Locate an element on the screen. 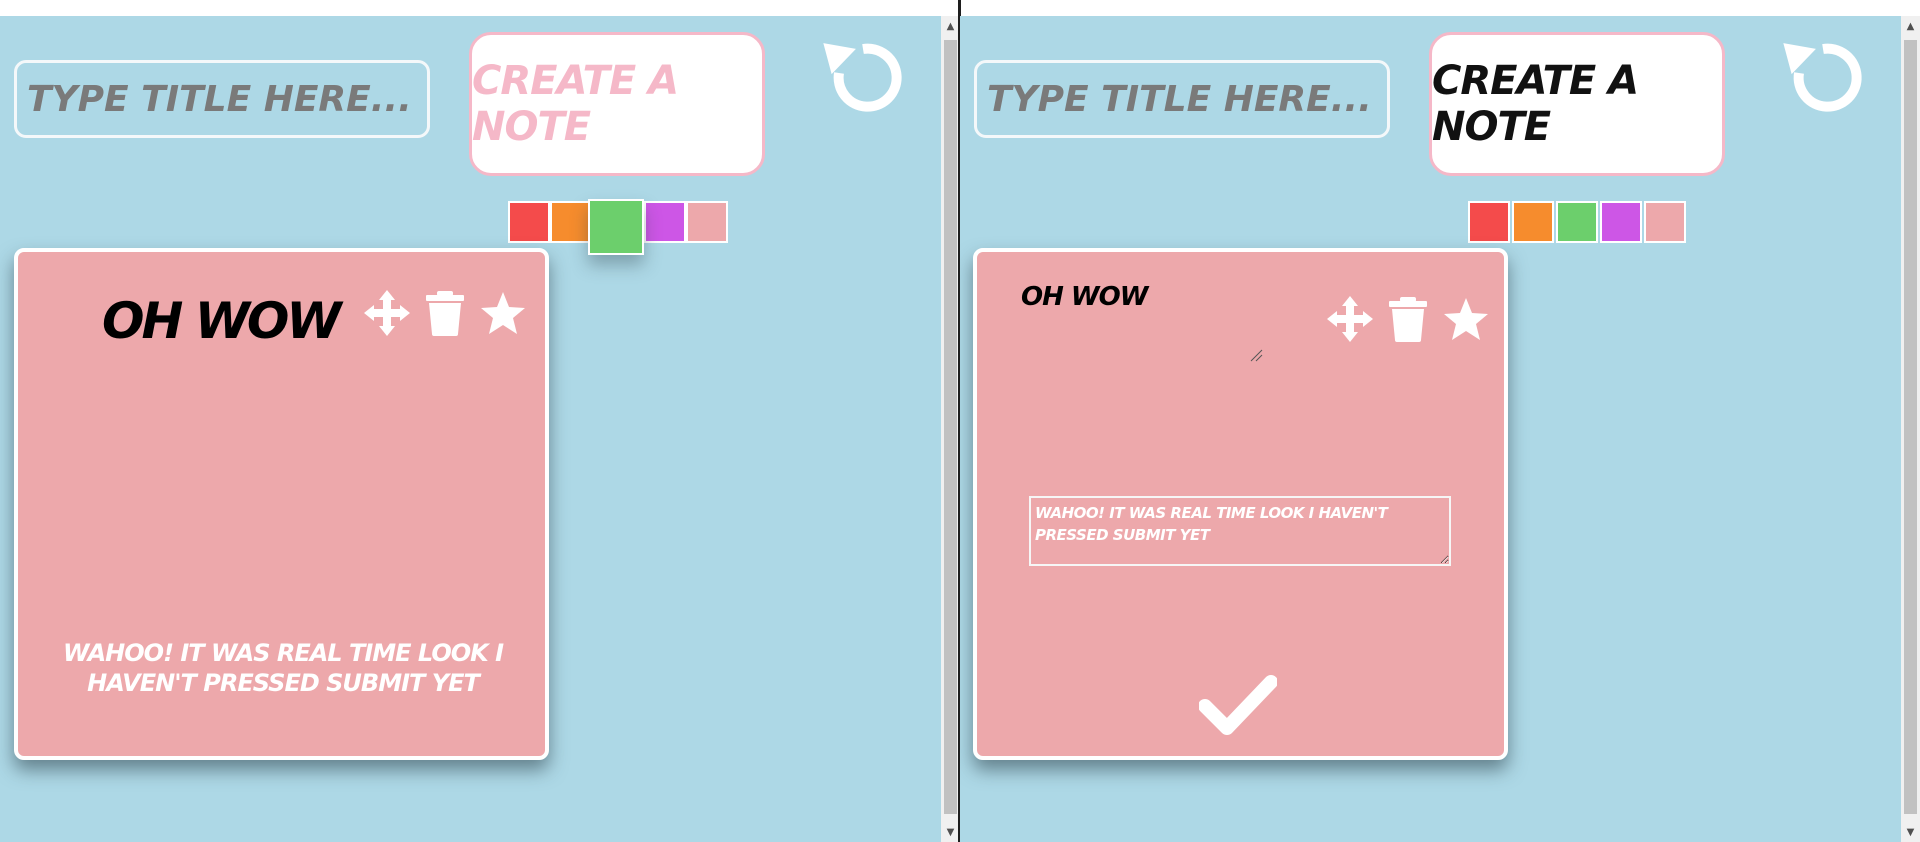 The image size is (1920, 842). scrollbar: ▲ ▼ is located at coordinates (1910, 429).